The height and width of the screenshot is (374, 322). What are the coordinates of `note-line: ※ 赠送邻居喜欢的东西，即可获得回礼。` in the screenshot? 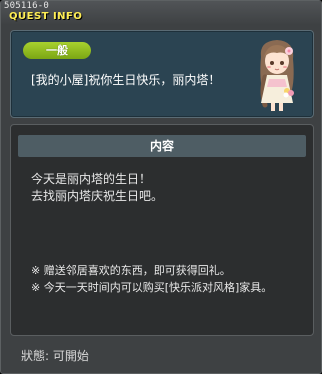 It's located at (131, 270).